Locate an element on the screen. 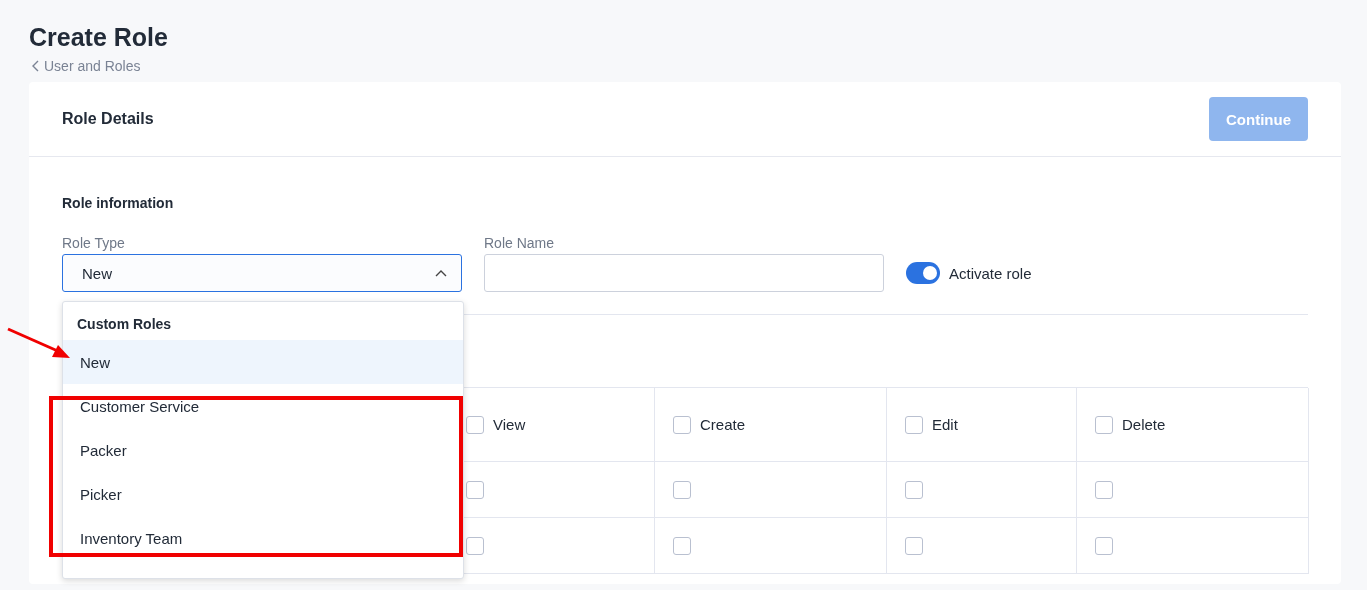  annotation-arrow is located at coordinates (38, 342).